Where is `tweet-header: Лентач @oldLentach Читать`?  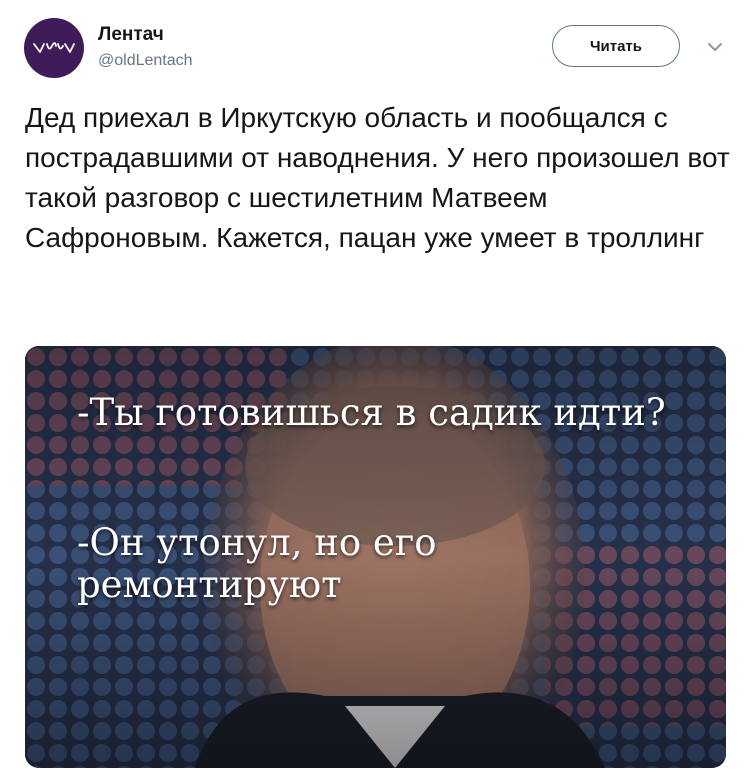
tweet-header: Лентач @oldLentach Читать is located at coordinates (375, 45).